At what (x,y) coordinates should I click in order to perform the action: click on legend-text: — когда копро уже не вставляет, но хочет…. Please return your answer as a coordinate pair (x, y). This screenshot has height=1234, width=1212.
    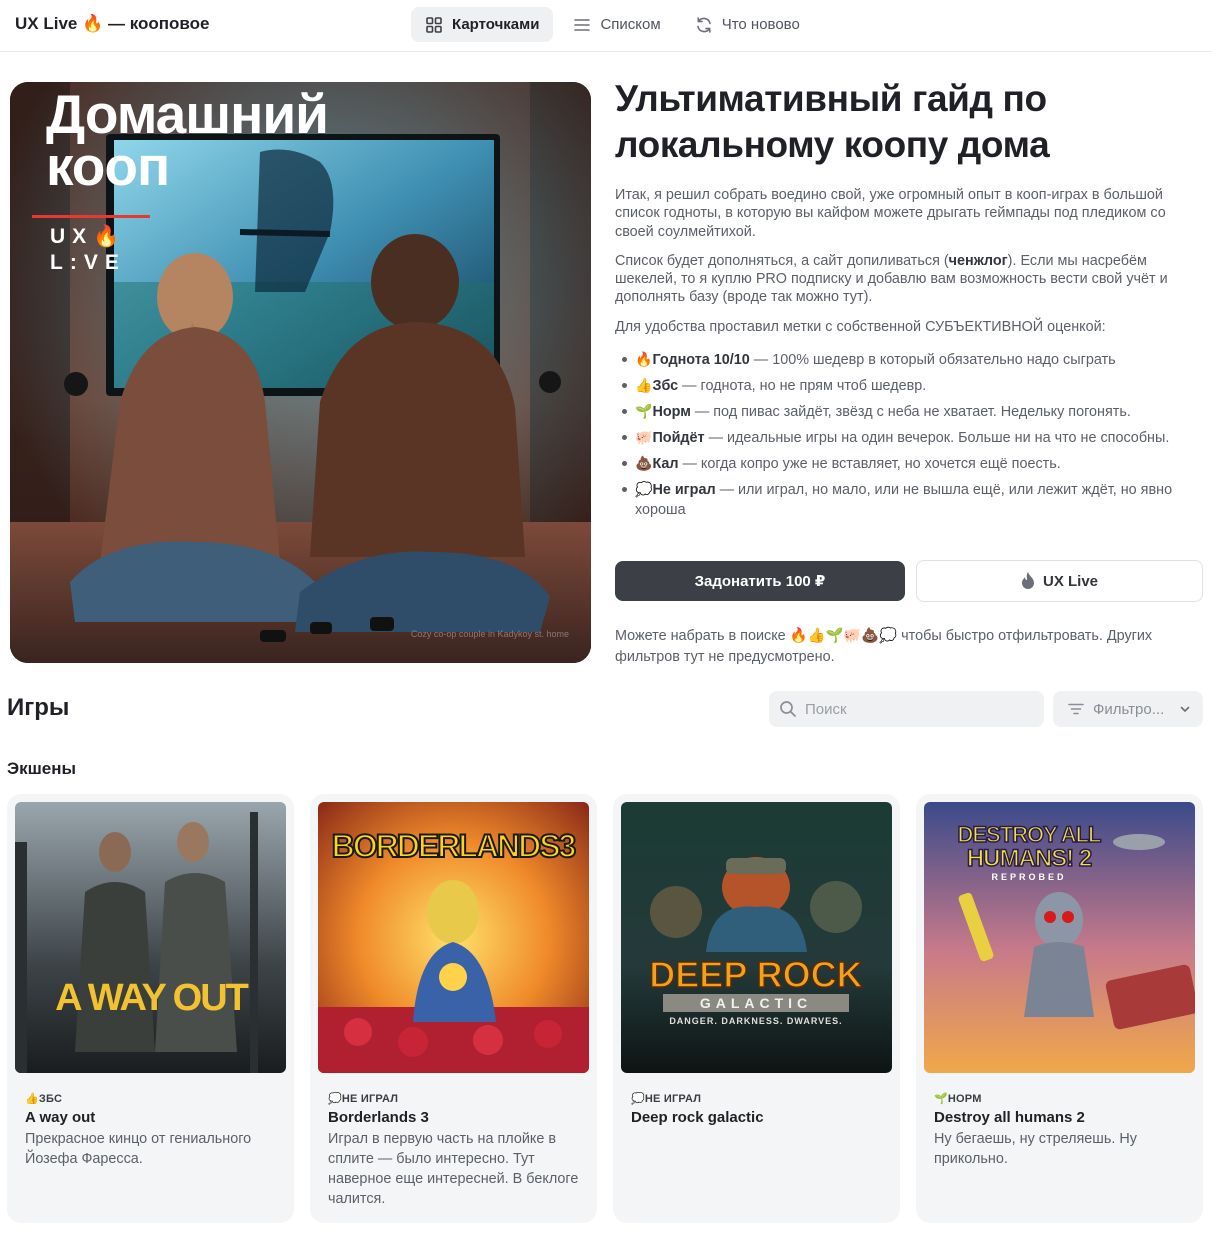
    Looking at the image, I should click on (869, 464).